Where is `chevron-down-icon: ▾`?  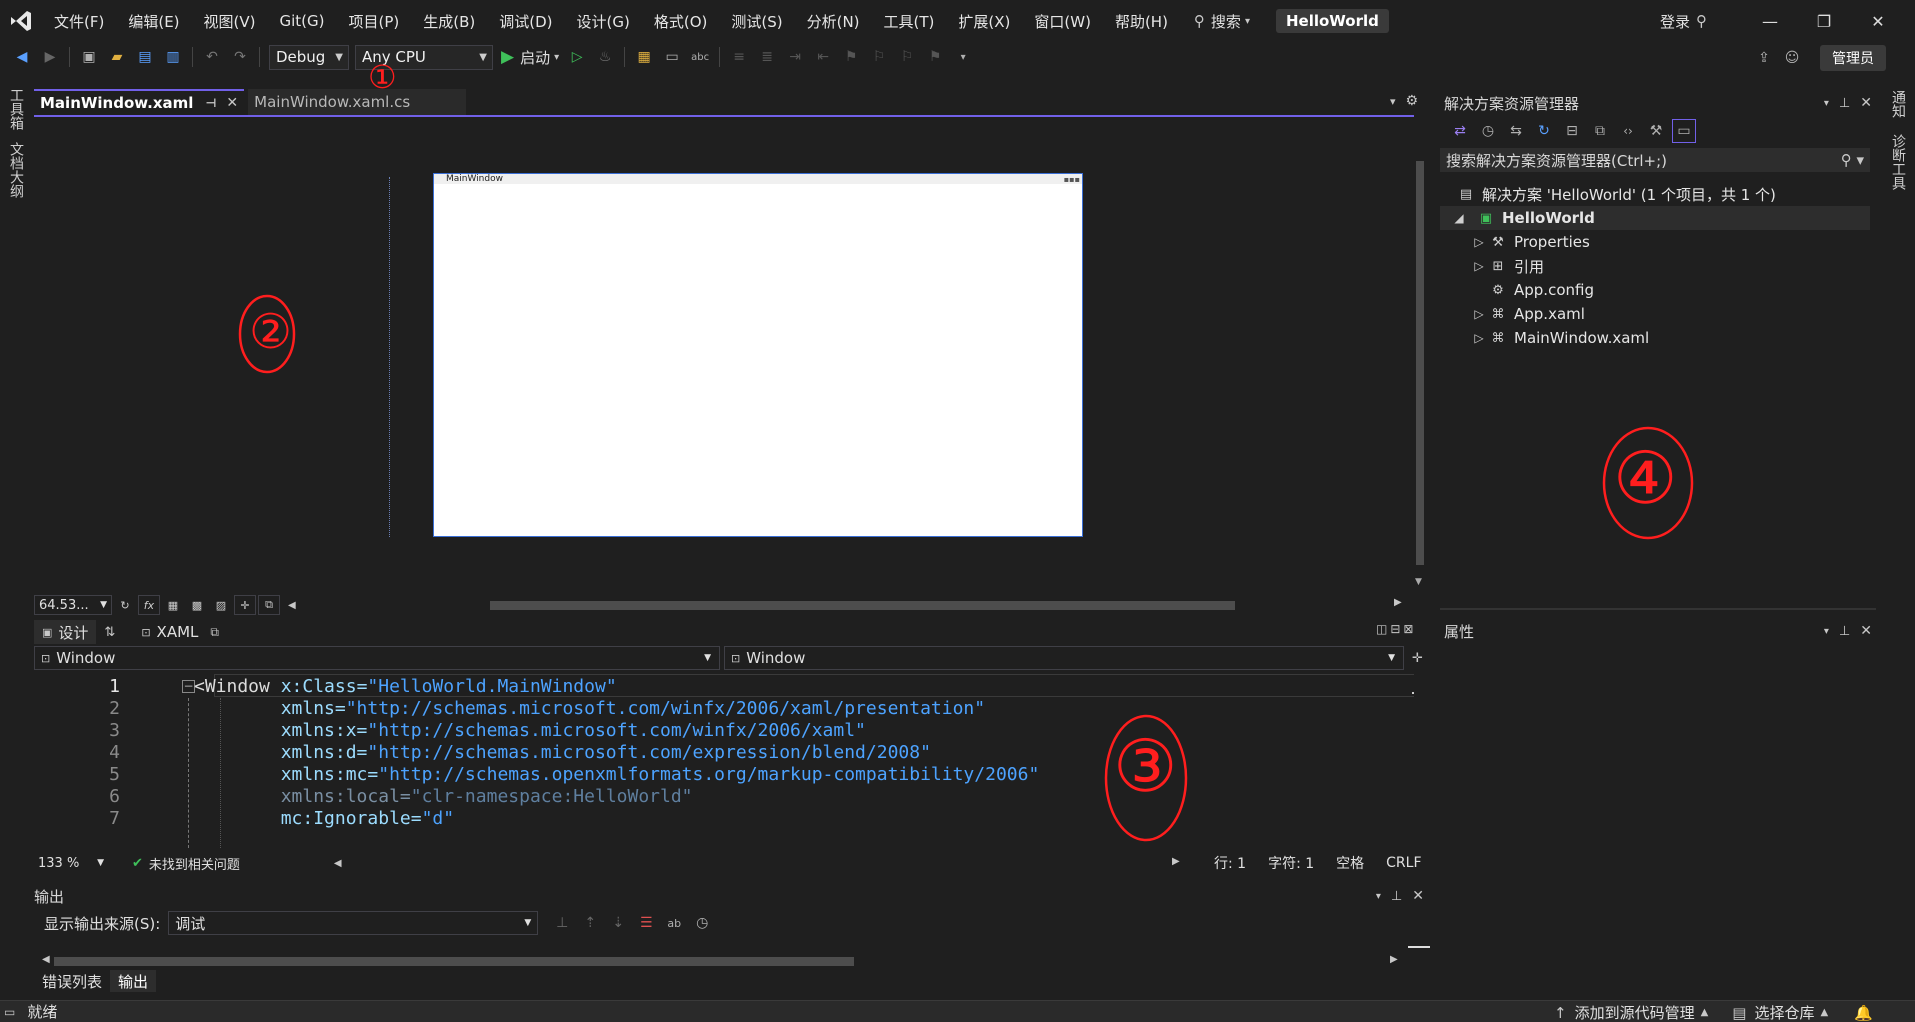
chevron-down-icon: ▾ is located at coordinates (1826, 631).